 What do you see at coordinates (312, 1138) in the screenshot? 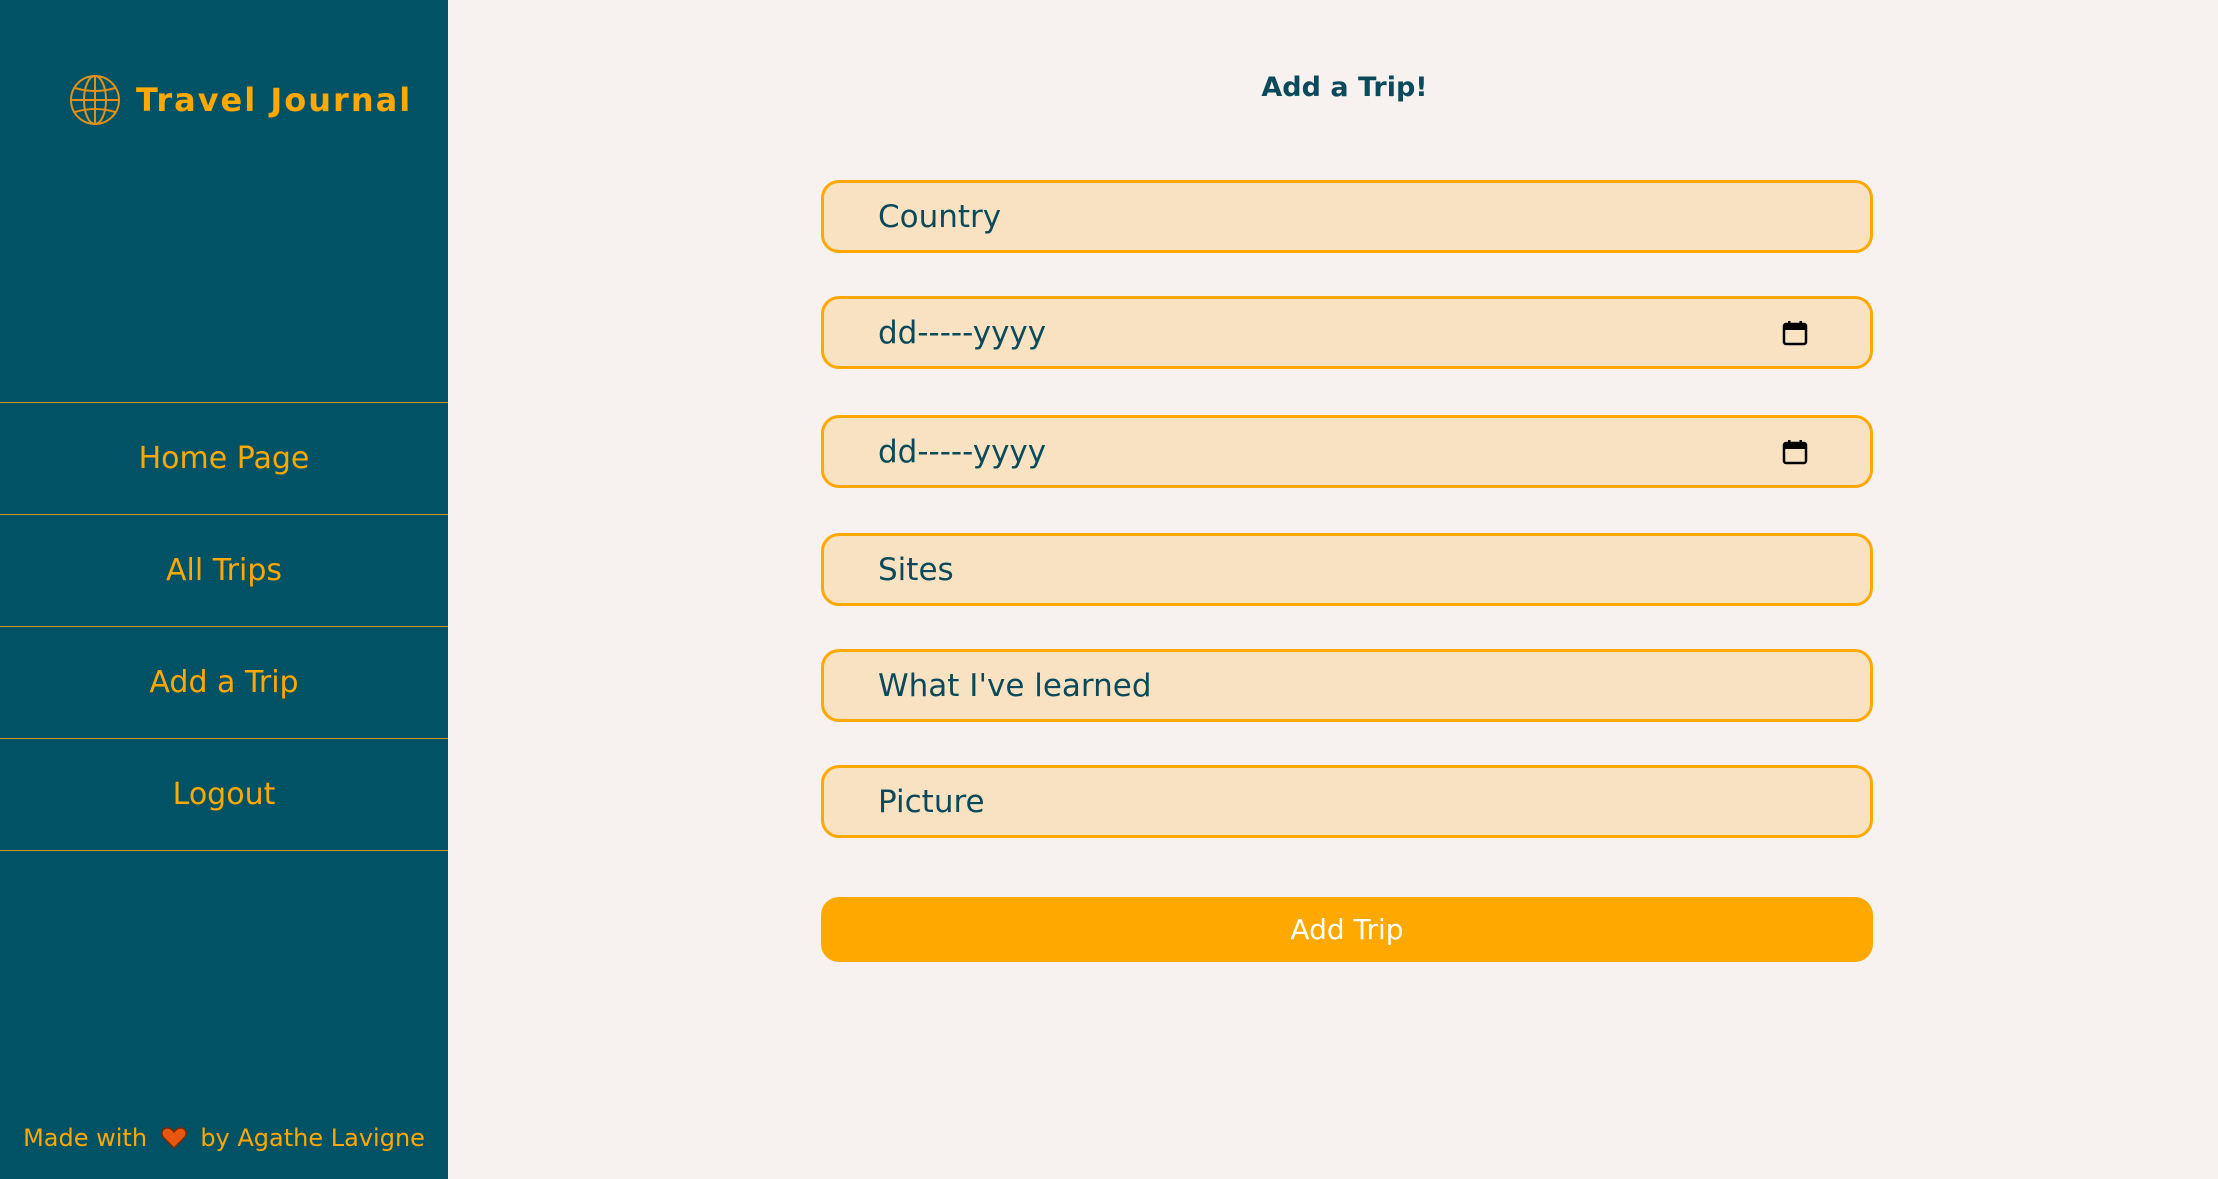
I see `footer-suffix: by Agathe Lavigne` at bounding box center [312, 1138].